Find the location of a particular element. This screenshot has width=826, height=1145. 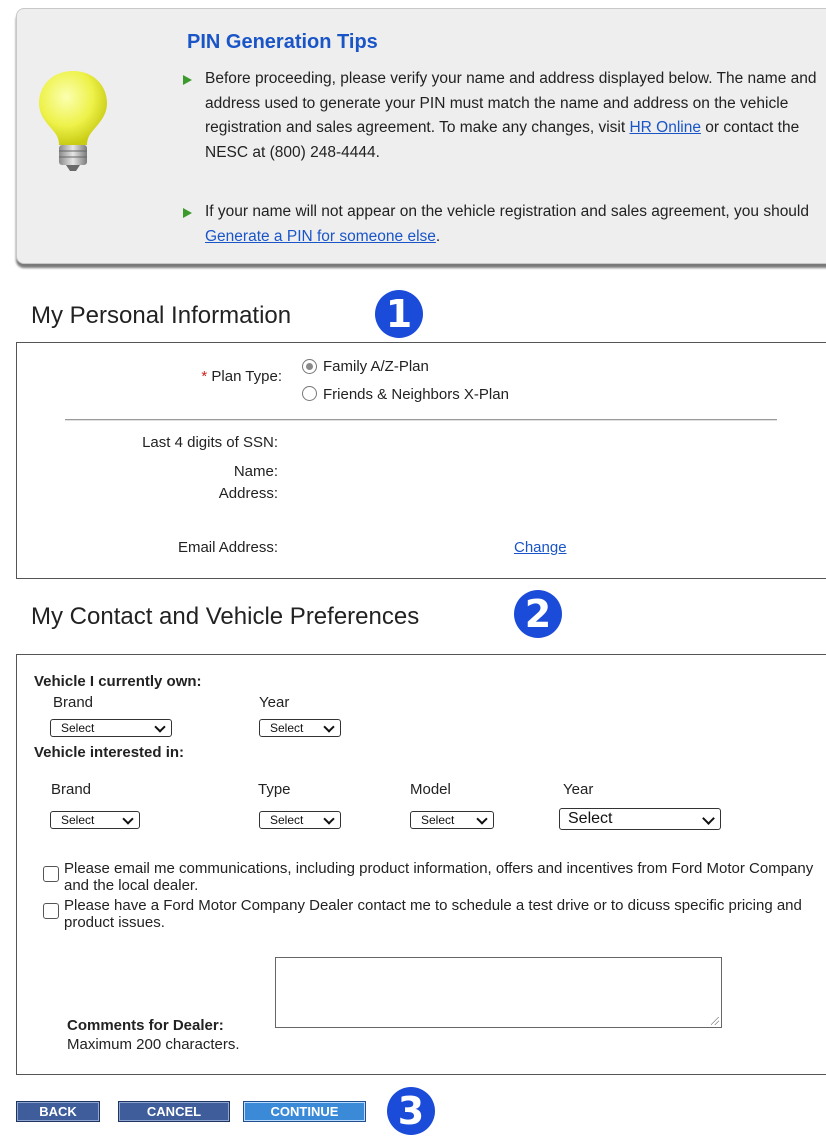

change-email-link: Change is located at coordinates (540, 547).